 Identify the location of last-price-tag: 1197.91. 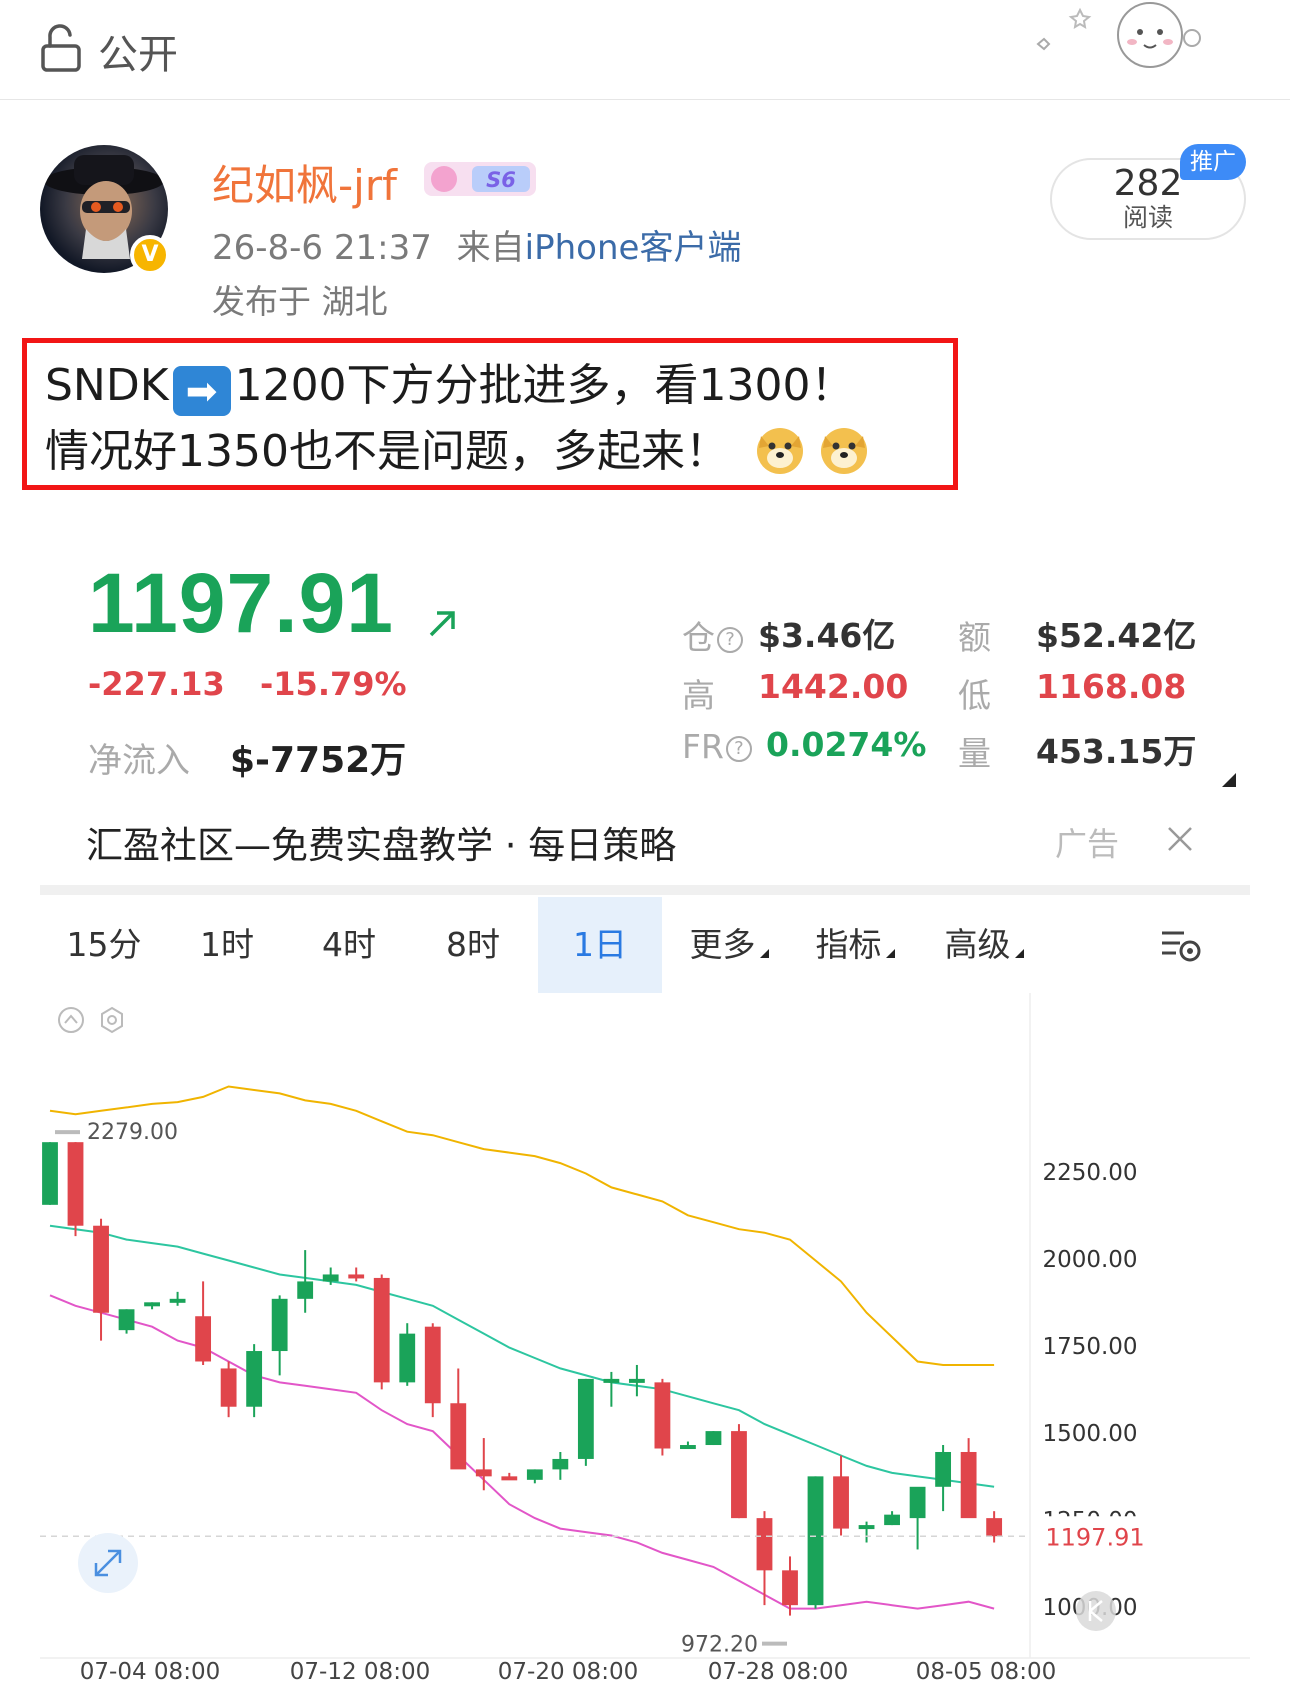
(1094, 1537).